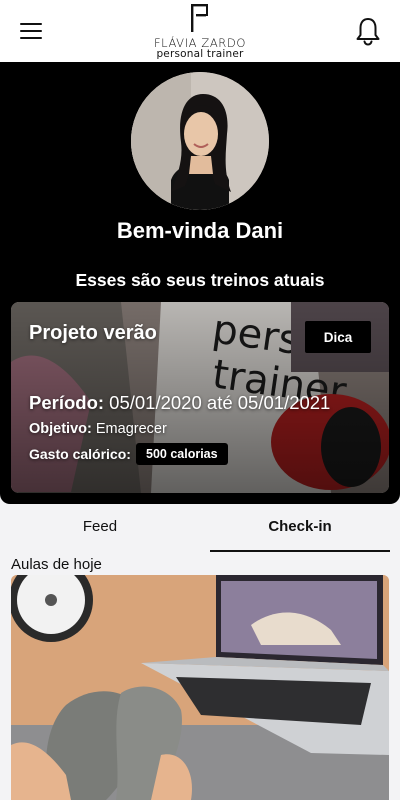  I want to click on bell-icon, so click(368, 31).